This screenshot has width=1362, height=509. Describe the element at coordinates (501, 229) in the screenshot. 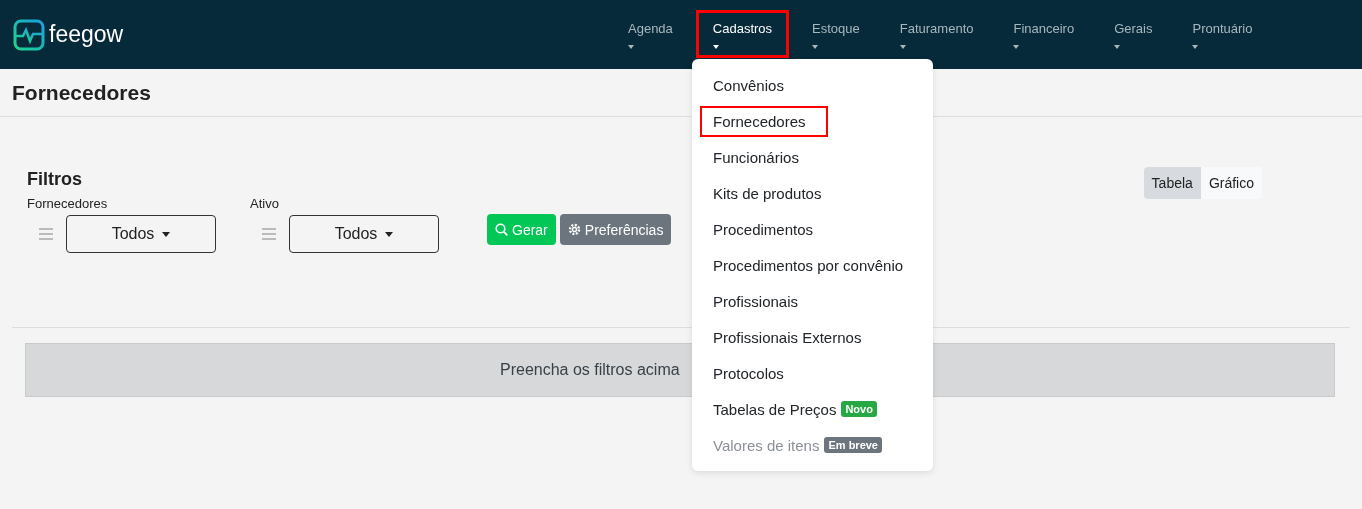

I see `search-icon` at that location.